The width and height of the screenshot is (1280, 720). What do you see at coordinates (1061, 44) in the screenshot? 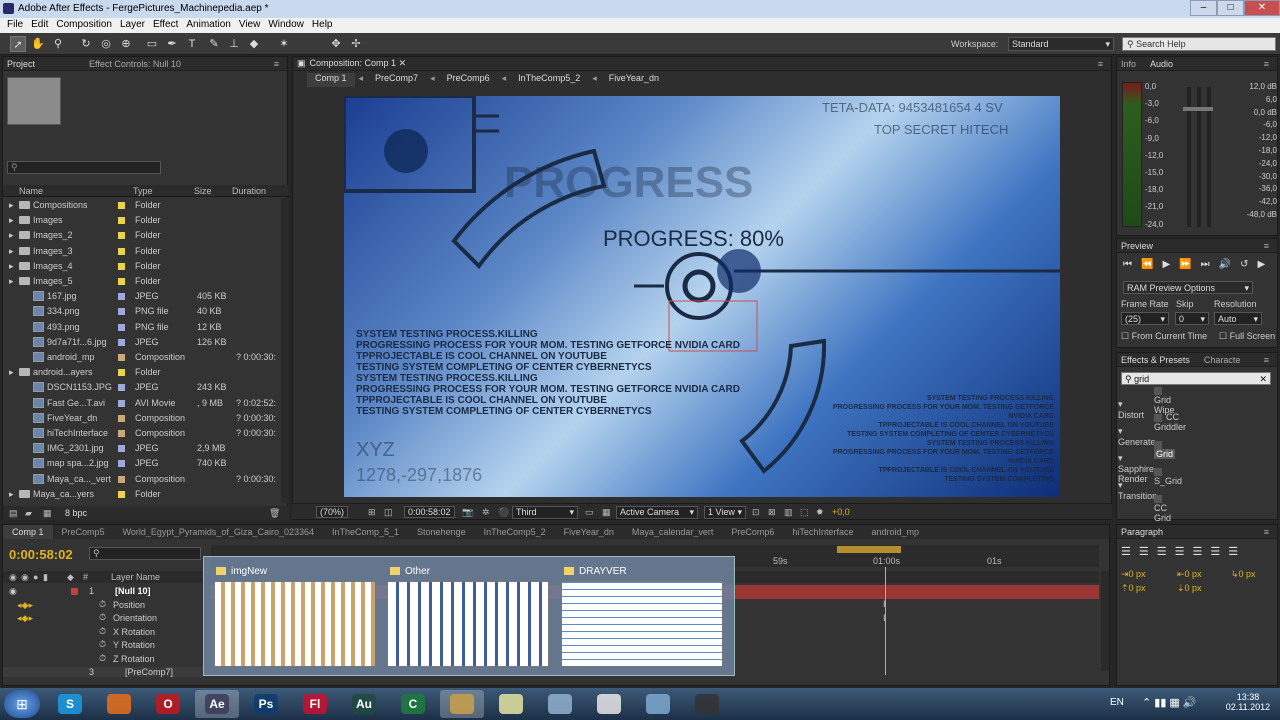
I see `workspace-select: Standard ▾` at bounding box center [1061, 44].